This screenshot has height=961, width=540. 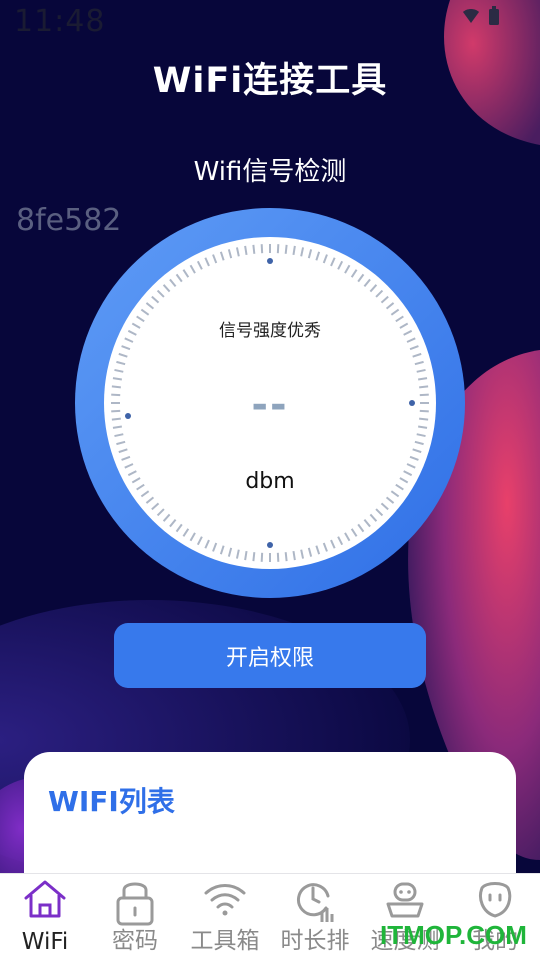 I want to click on watermark: ITMOP.COM, so click(x=453, y=935).